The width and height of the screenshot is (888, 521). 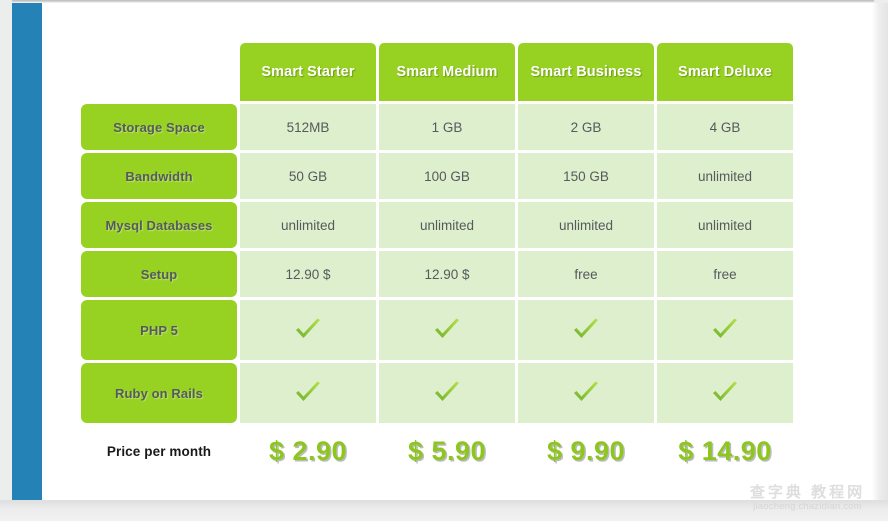 I want to click on cell-ruby-on-rails-smart-starter, so click(x=308, y=393).